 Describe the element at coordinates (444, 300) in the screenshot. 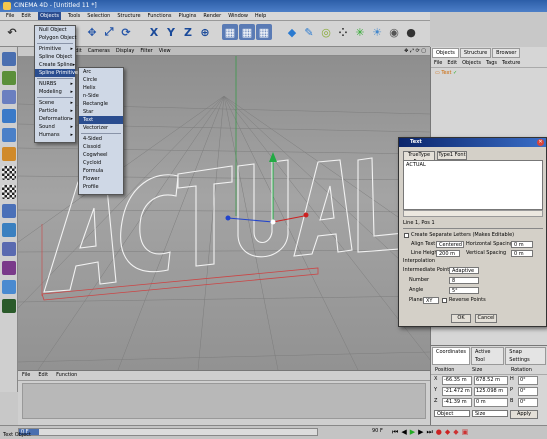

I see `reverse-points-checkbox` at that location.